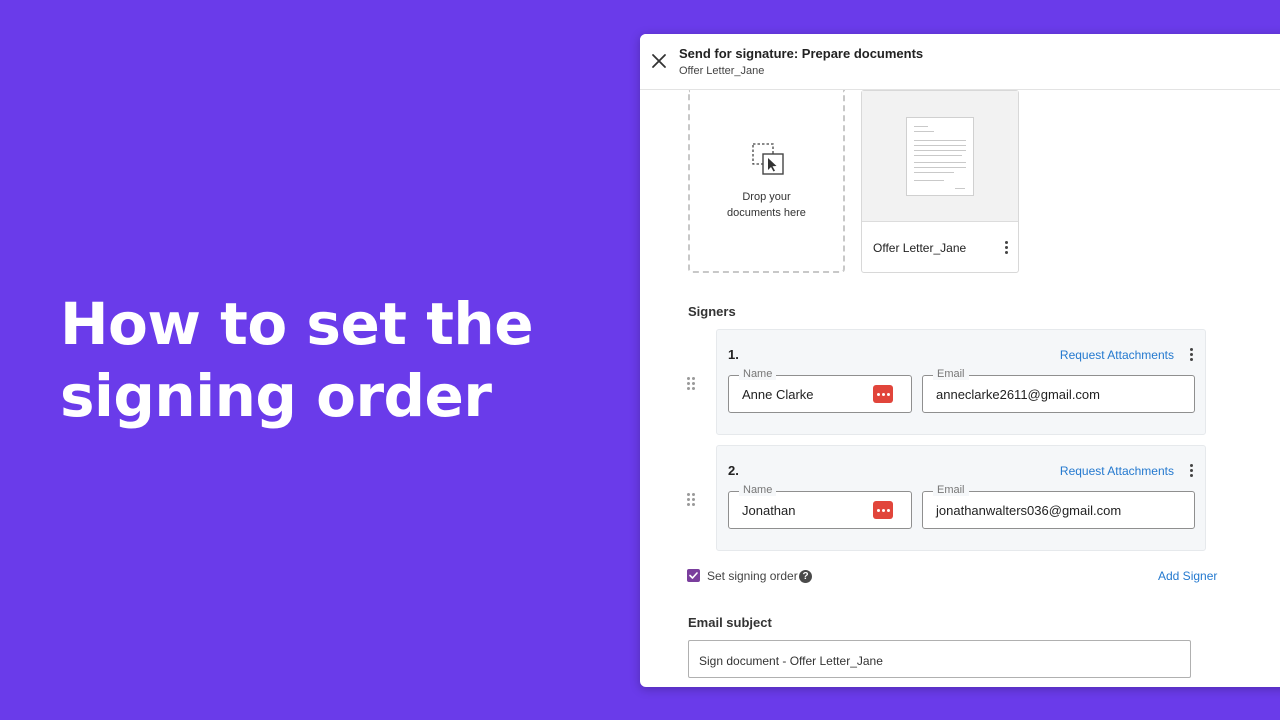  What do you see at coordinates (766, 181) in the screenshot?
I see `document-drop-zone: Drop your documents here` at bounding box center [766, 181].